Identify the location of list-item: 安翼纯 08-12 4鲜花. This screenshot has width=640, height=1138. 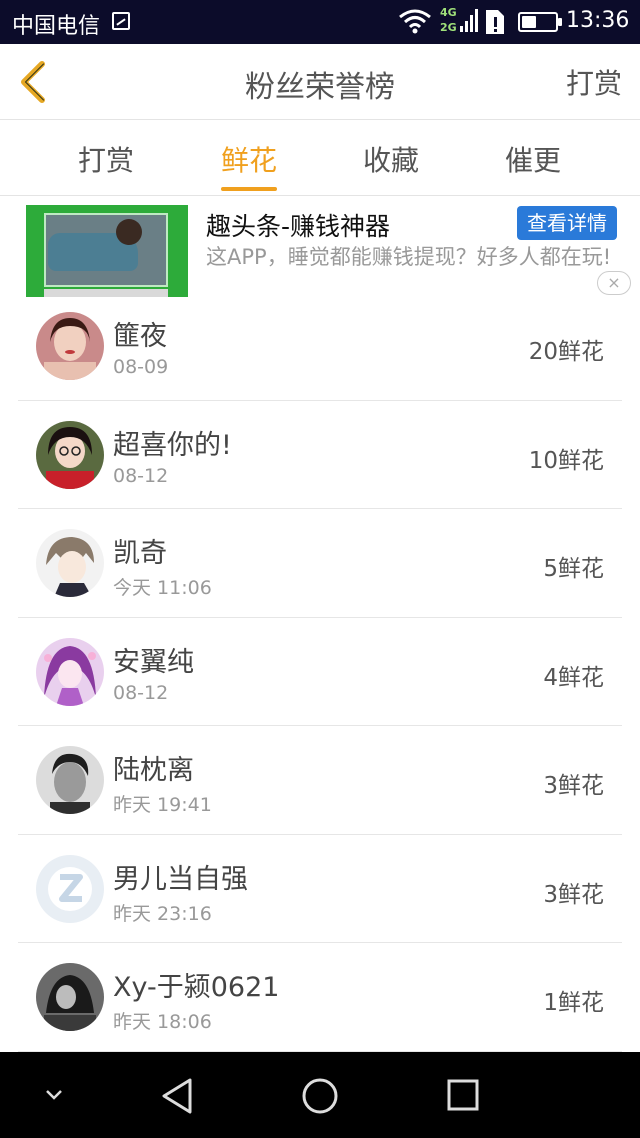
(320, 672).